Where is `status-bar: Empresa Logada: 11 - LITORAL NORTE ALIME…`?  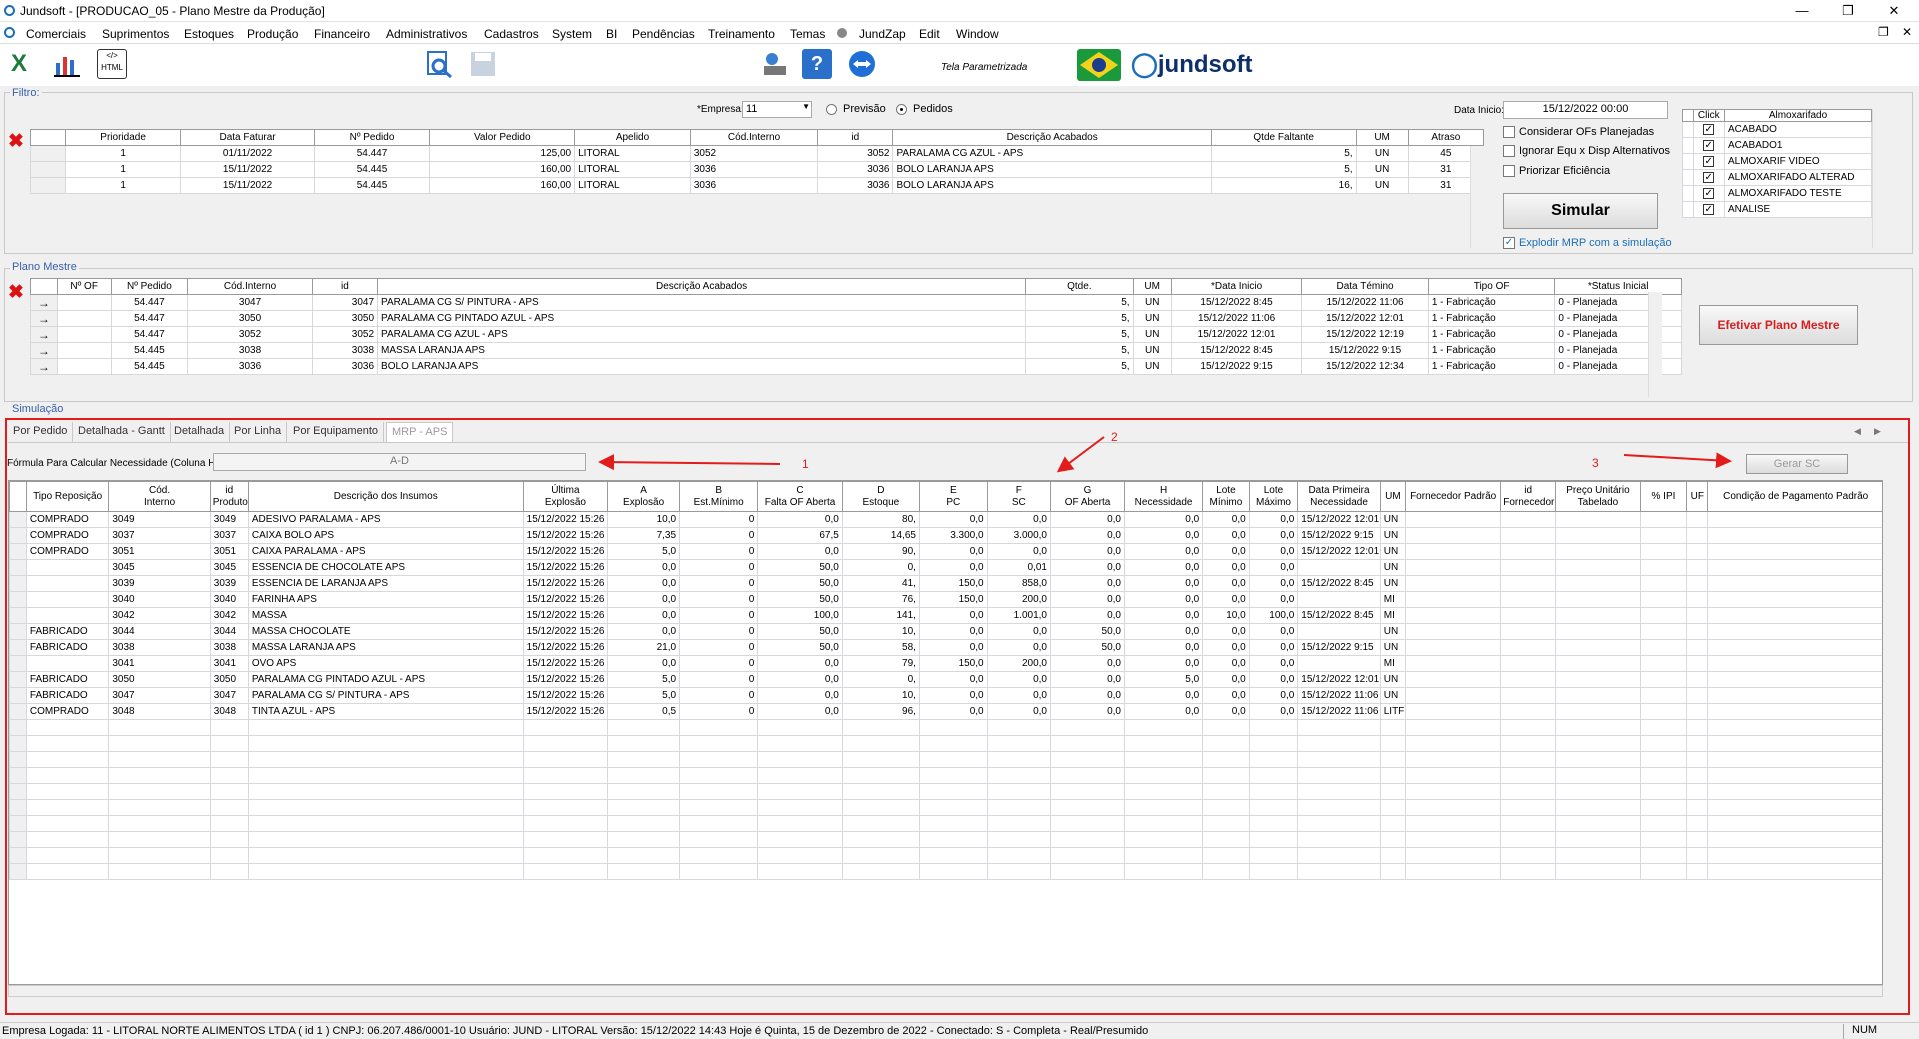 status-bar: Empresa Logada: 11 - LITORAL NORTE ALIME… is located at coordinates (959, 1030).